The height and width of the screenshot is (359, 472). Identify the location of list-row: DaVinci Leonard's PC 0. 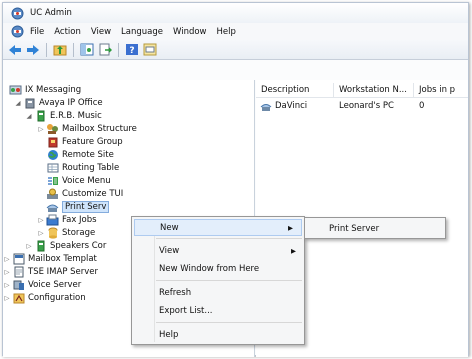
(362, 106).